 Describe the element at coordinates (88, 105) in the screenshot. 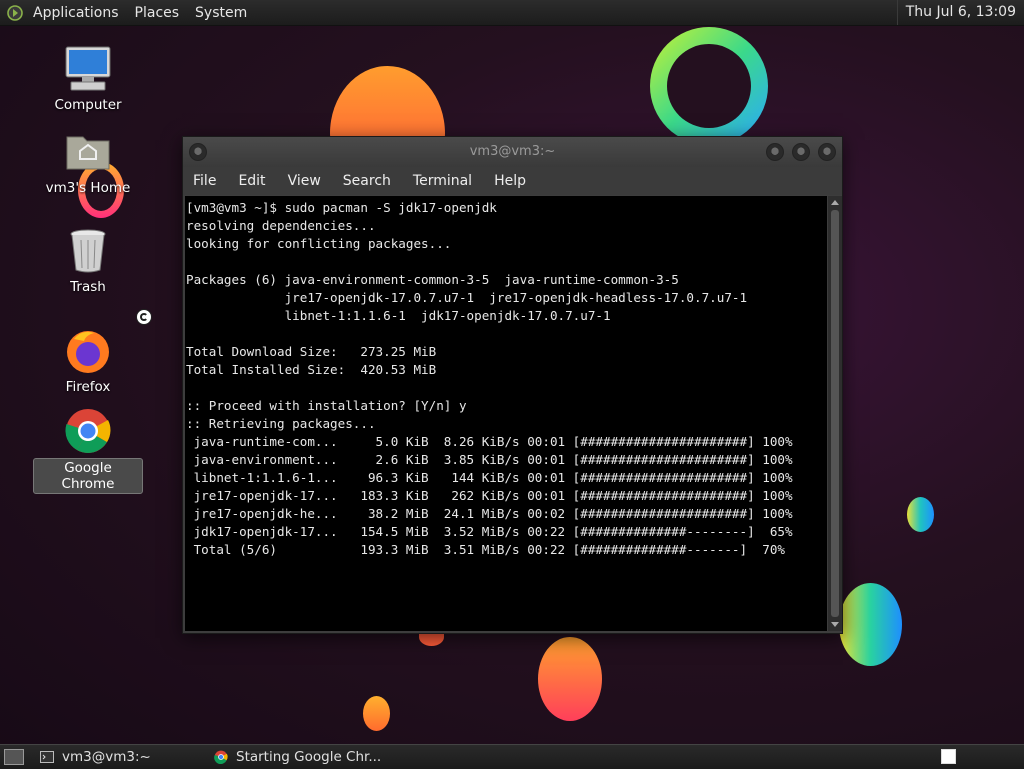

I see `desktop-icon-label: Computer` at that location.